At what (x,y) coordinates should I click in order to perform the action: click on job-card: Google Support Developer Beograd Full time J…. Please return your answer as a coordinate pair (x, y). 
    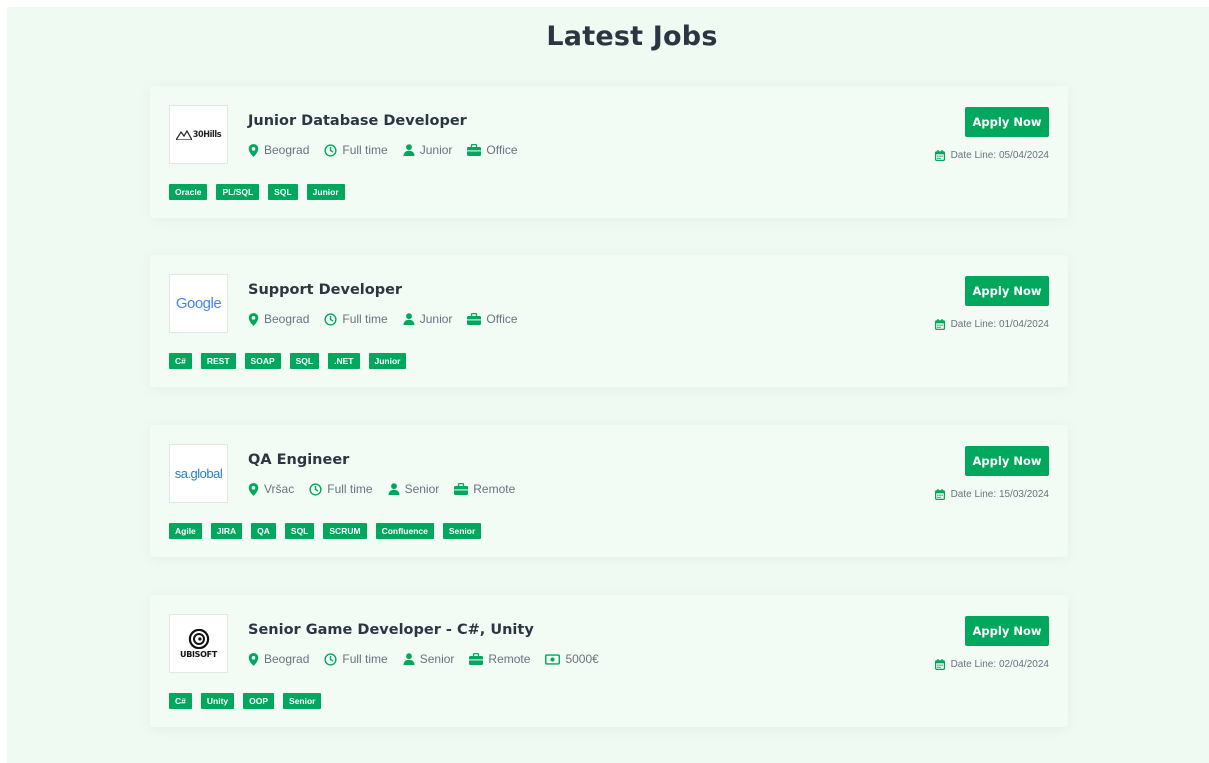
    Looking at the image, I should click on (609, 321).